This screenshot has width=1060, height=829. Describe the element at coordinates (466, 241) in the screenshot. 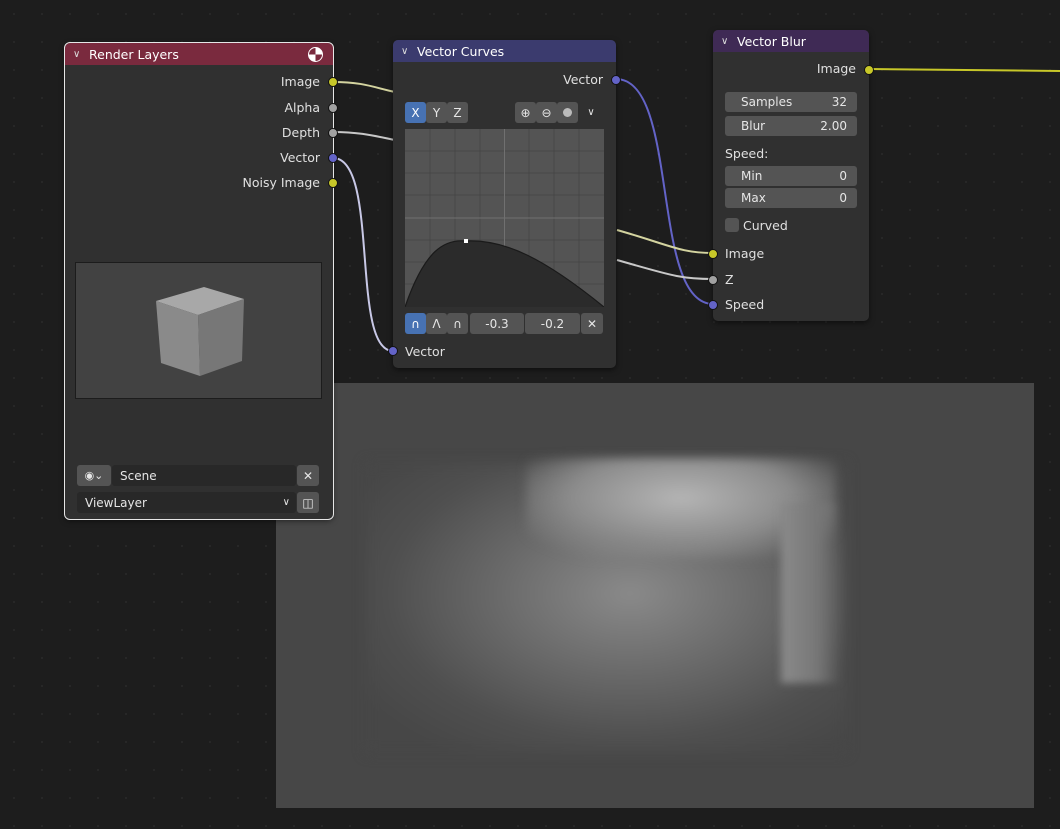

I see `curve-point` at that location.